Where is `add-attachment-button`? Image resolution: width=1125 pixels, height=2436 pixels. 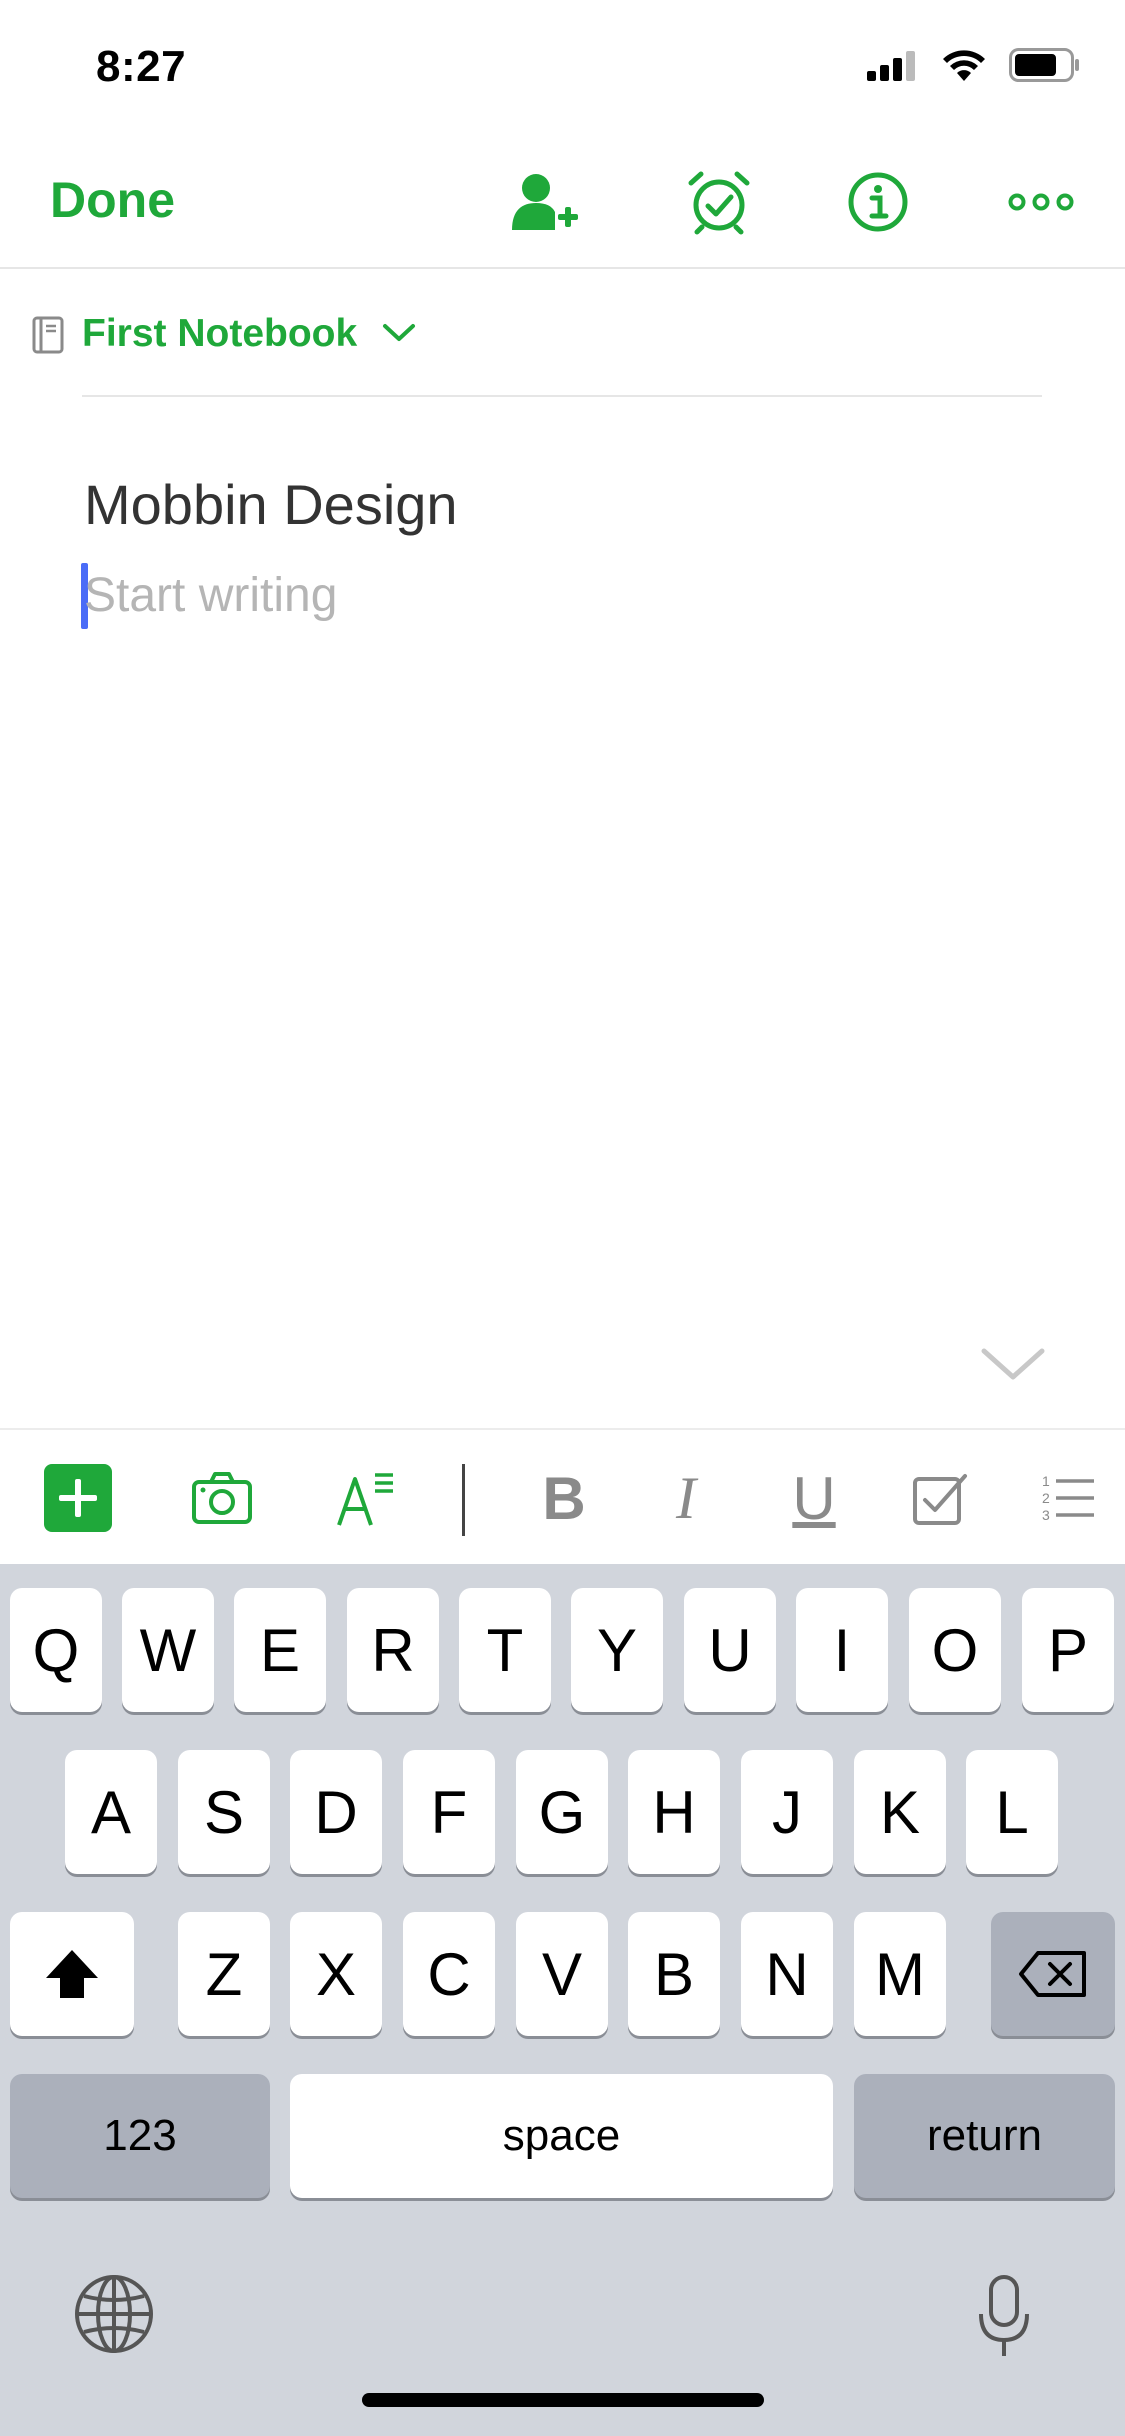
add-attachment-button is located at coordinates (78, 1498).